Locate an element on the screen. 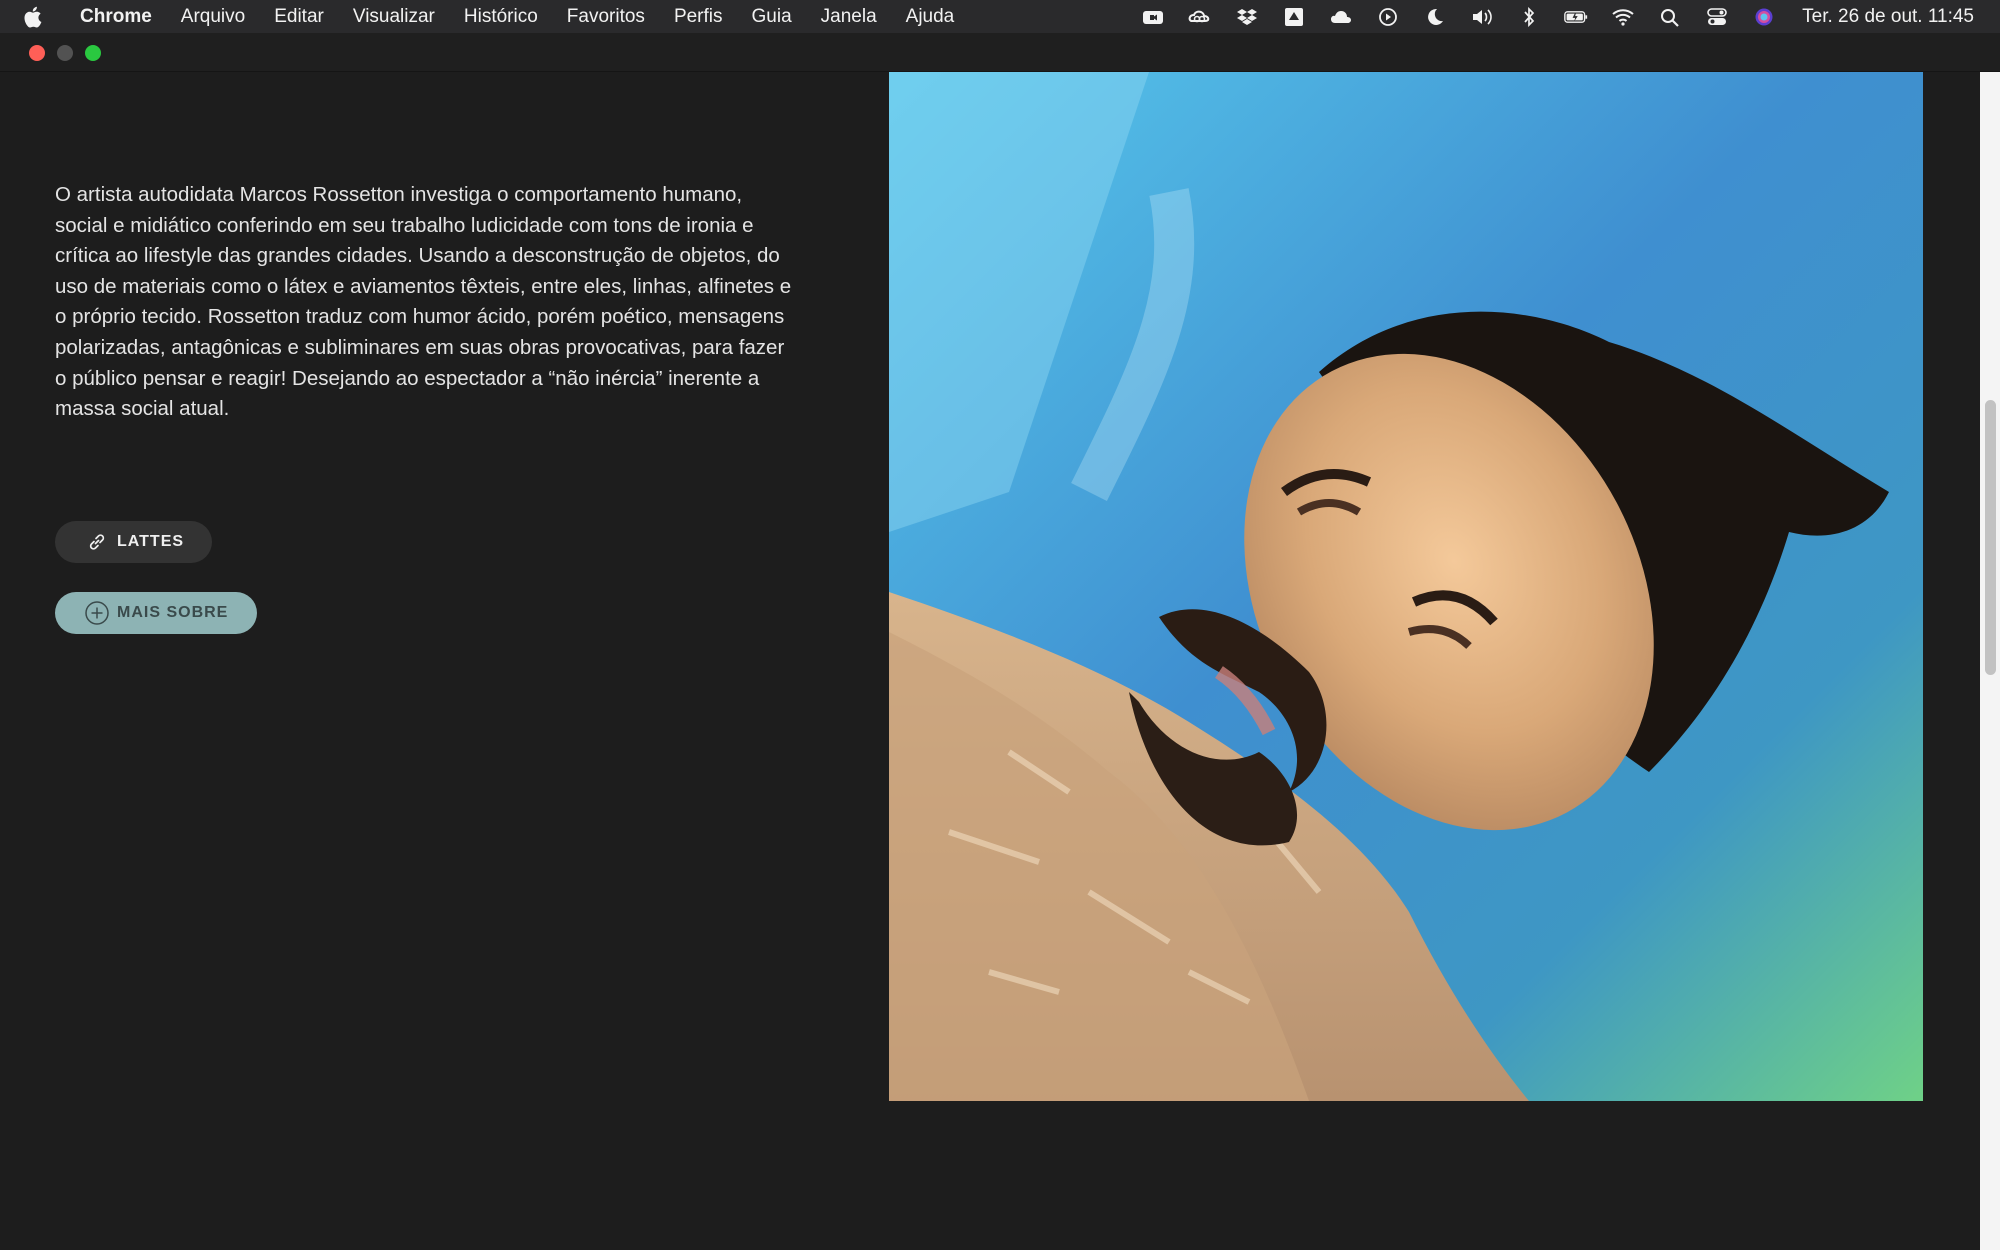 The height and width of the screenshot is (1250, 2000). menu-visualizar: Visualizar is located at coordinates (394, 17).